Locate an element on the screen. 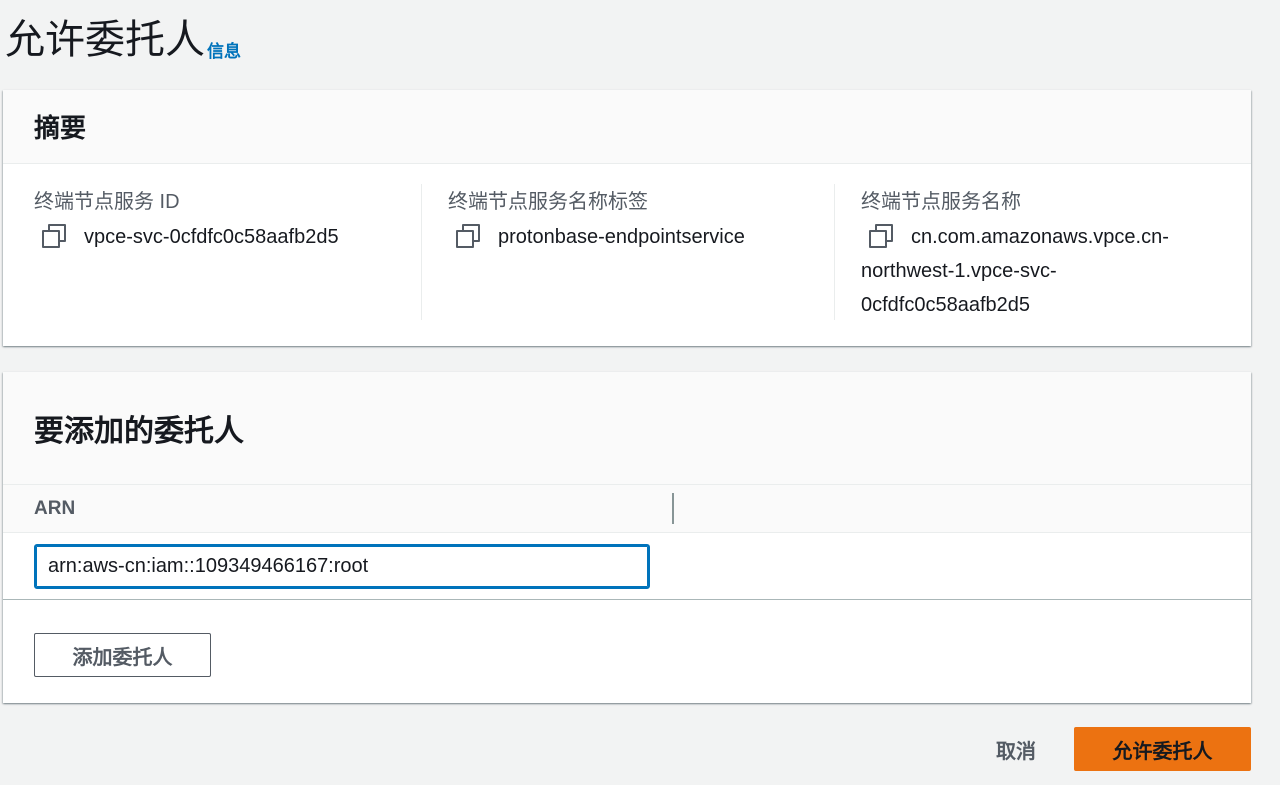 Image resolution: width=1280 pixels, height=785 pixels. principals-title: 要添加的委托人 is located at coordinates (139, 431).